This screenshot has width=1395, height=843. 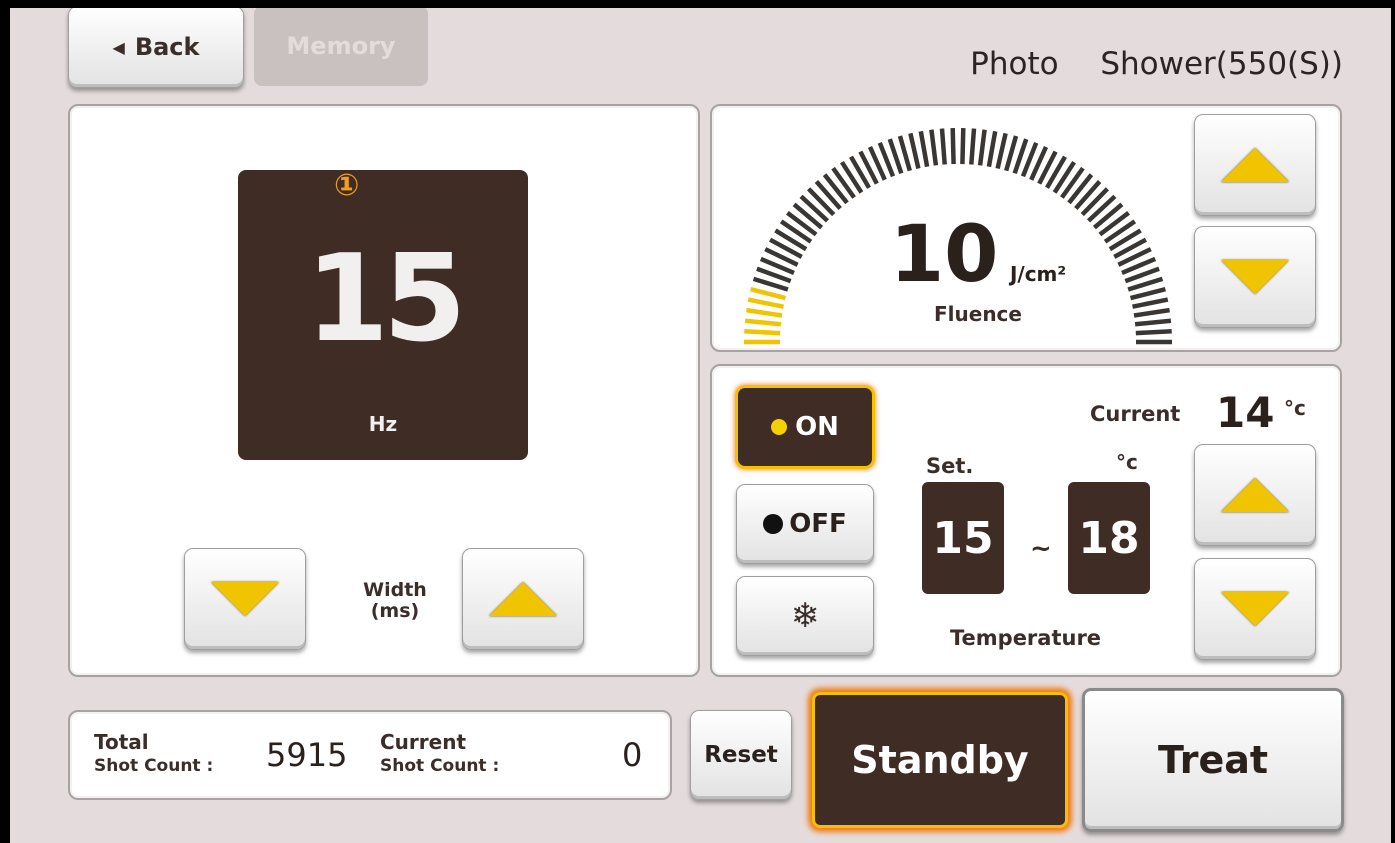 I want to click on fluence-decrease-button, so click(x=1255, y=277).